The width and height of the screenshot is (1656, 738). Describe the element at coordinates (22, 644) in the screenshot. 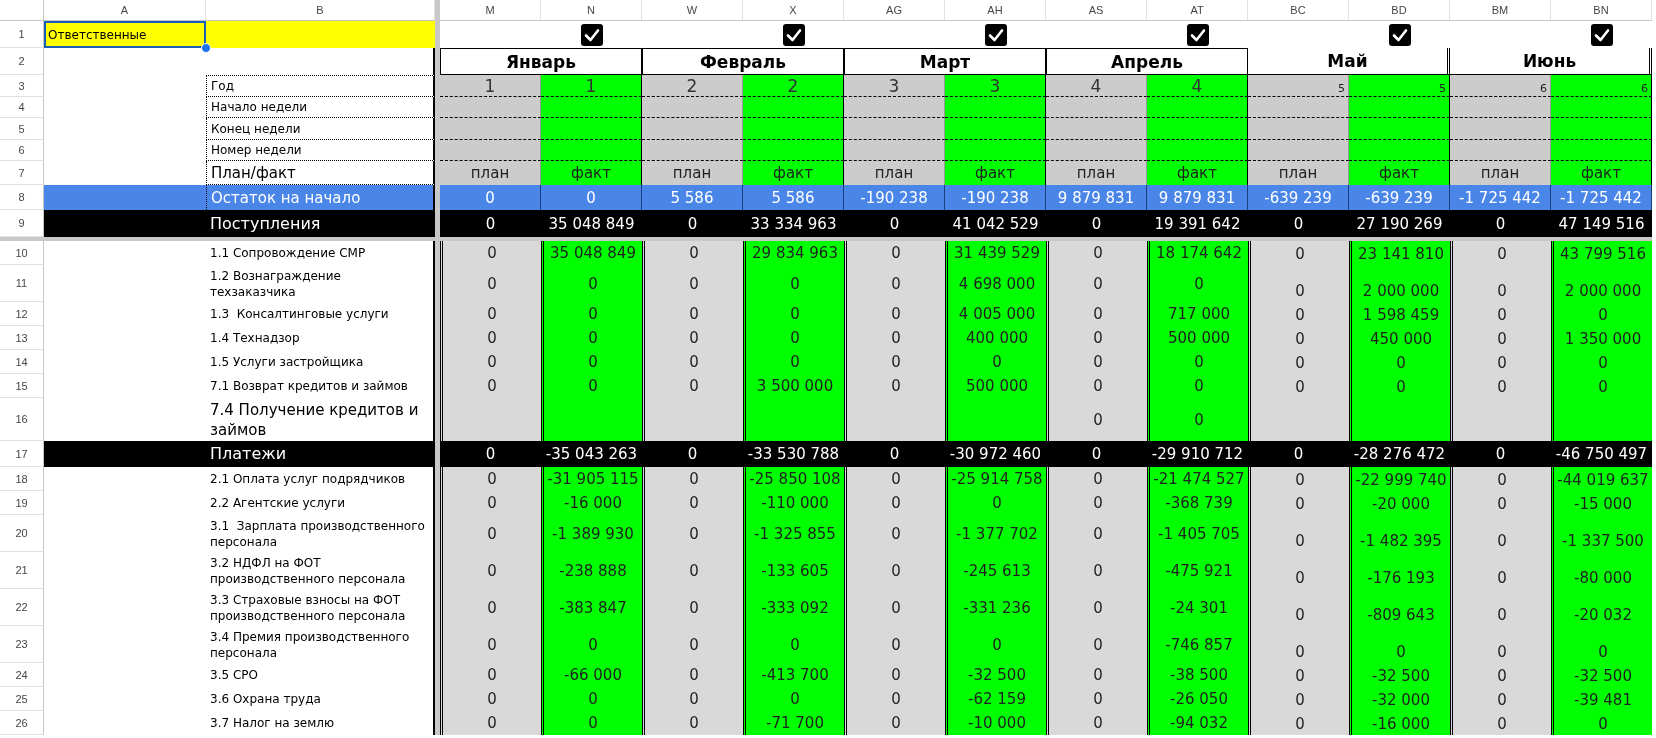

I see `row-number: 23` at that location.